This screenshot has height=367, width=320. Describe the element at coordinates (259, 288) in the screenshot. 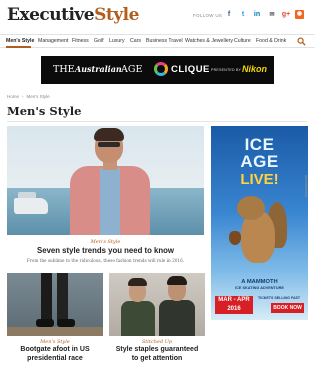

I see `ad-mammoth-subtext: ICE SKATING ADVENTURE` at that location.